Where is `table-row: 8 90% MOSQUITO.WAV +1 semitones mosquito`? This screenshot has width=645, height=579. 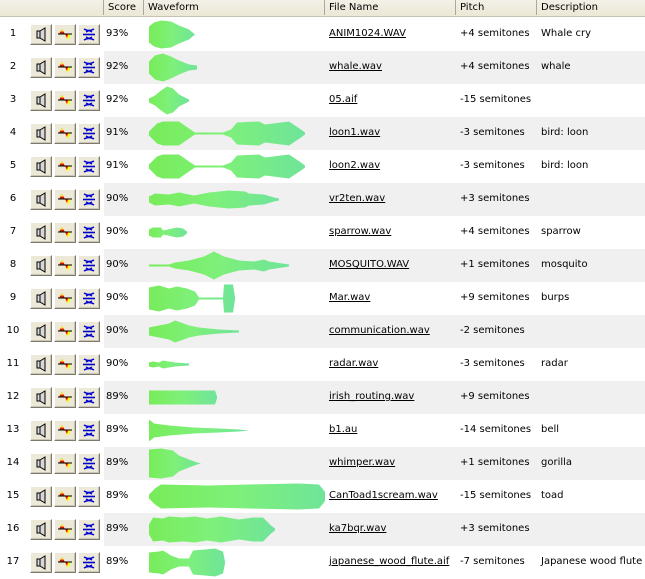 table-row: 8 90% MOSQUITO.WAV +1 semitones mosquito is located at coordinates (322, 265).